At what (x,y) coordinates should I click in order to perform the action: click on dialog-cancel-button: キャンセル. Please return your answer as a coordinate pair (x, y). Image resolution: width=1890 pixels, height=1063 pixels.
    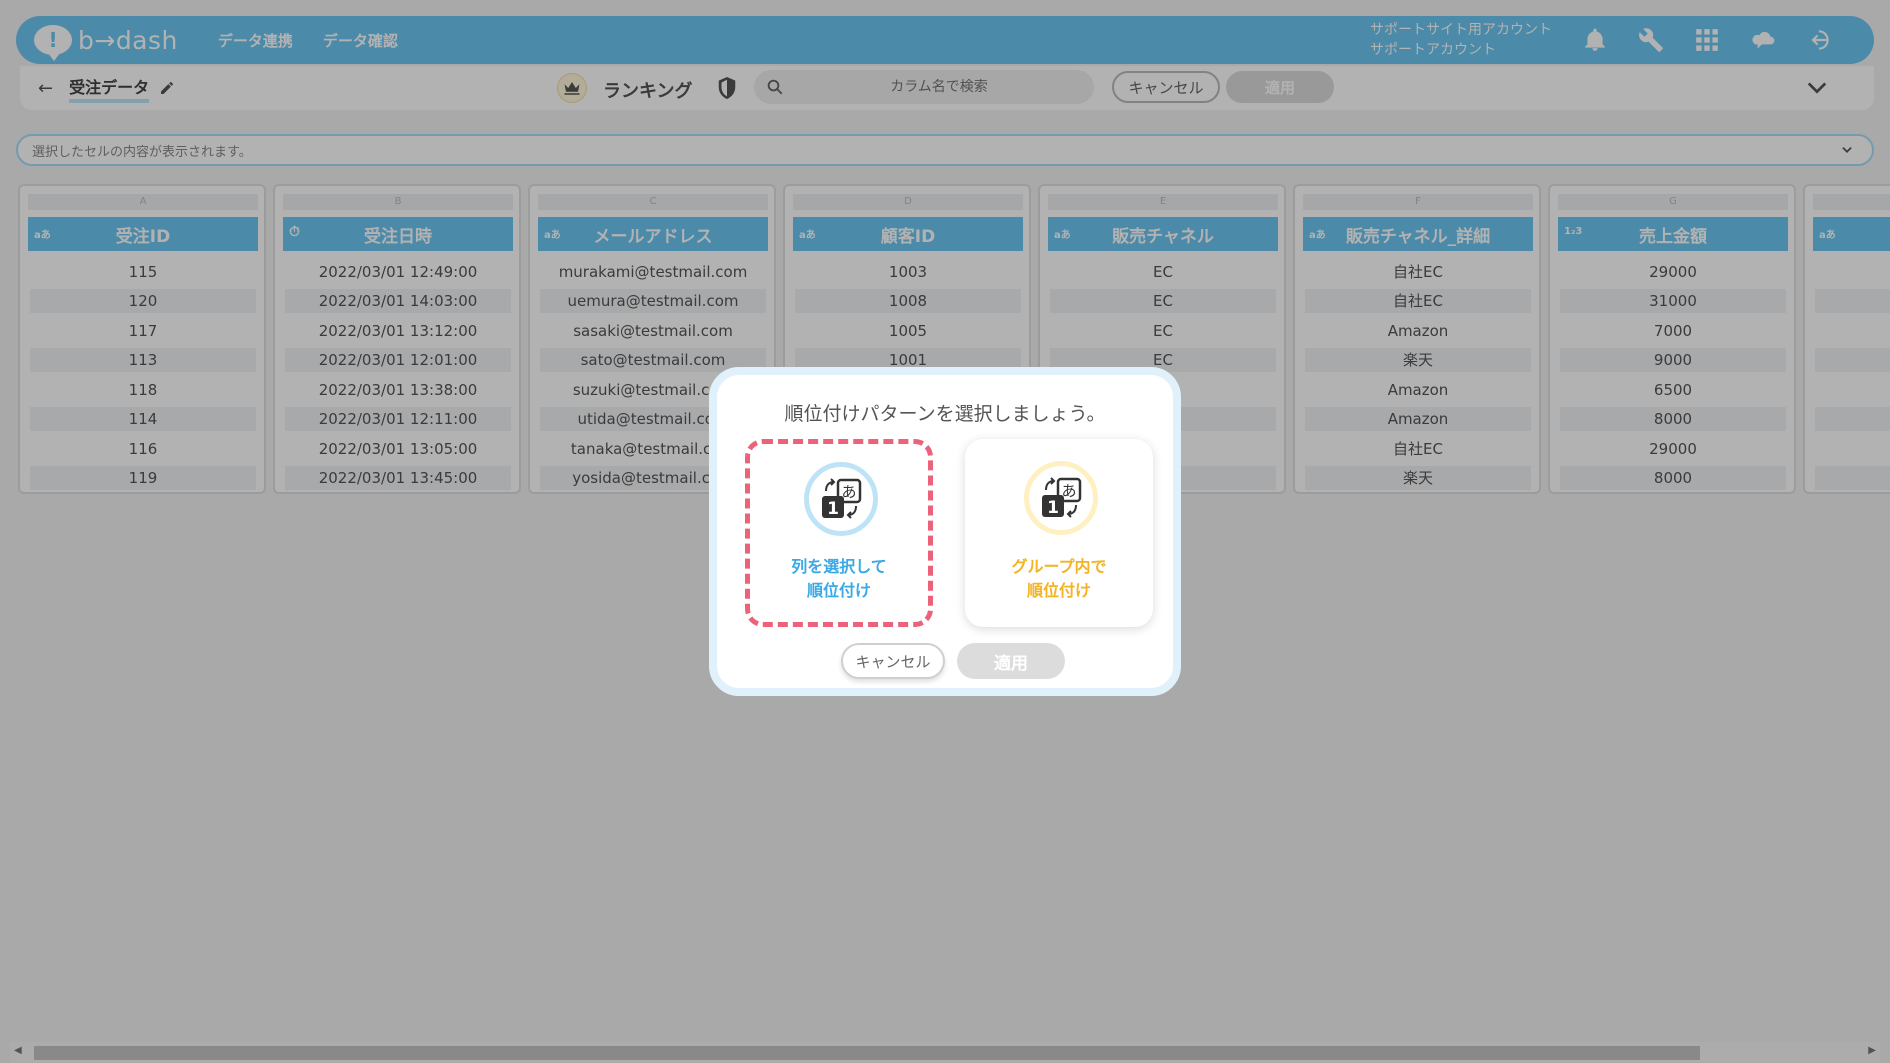
    Looking at the image, I should click on (893, 661).